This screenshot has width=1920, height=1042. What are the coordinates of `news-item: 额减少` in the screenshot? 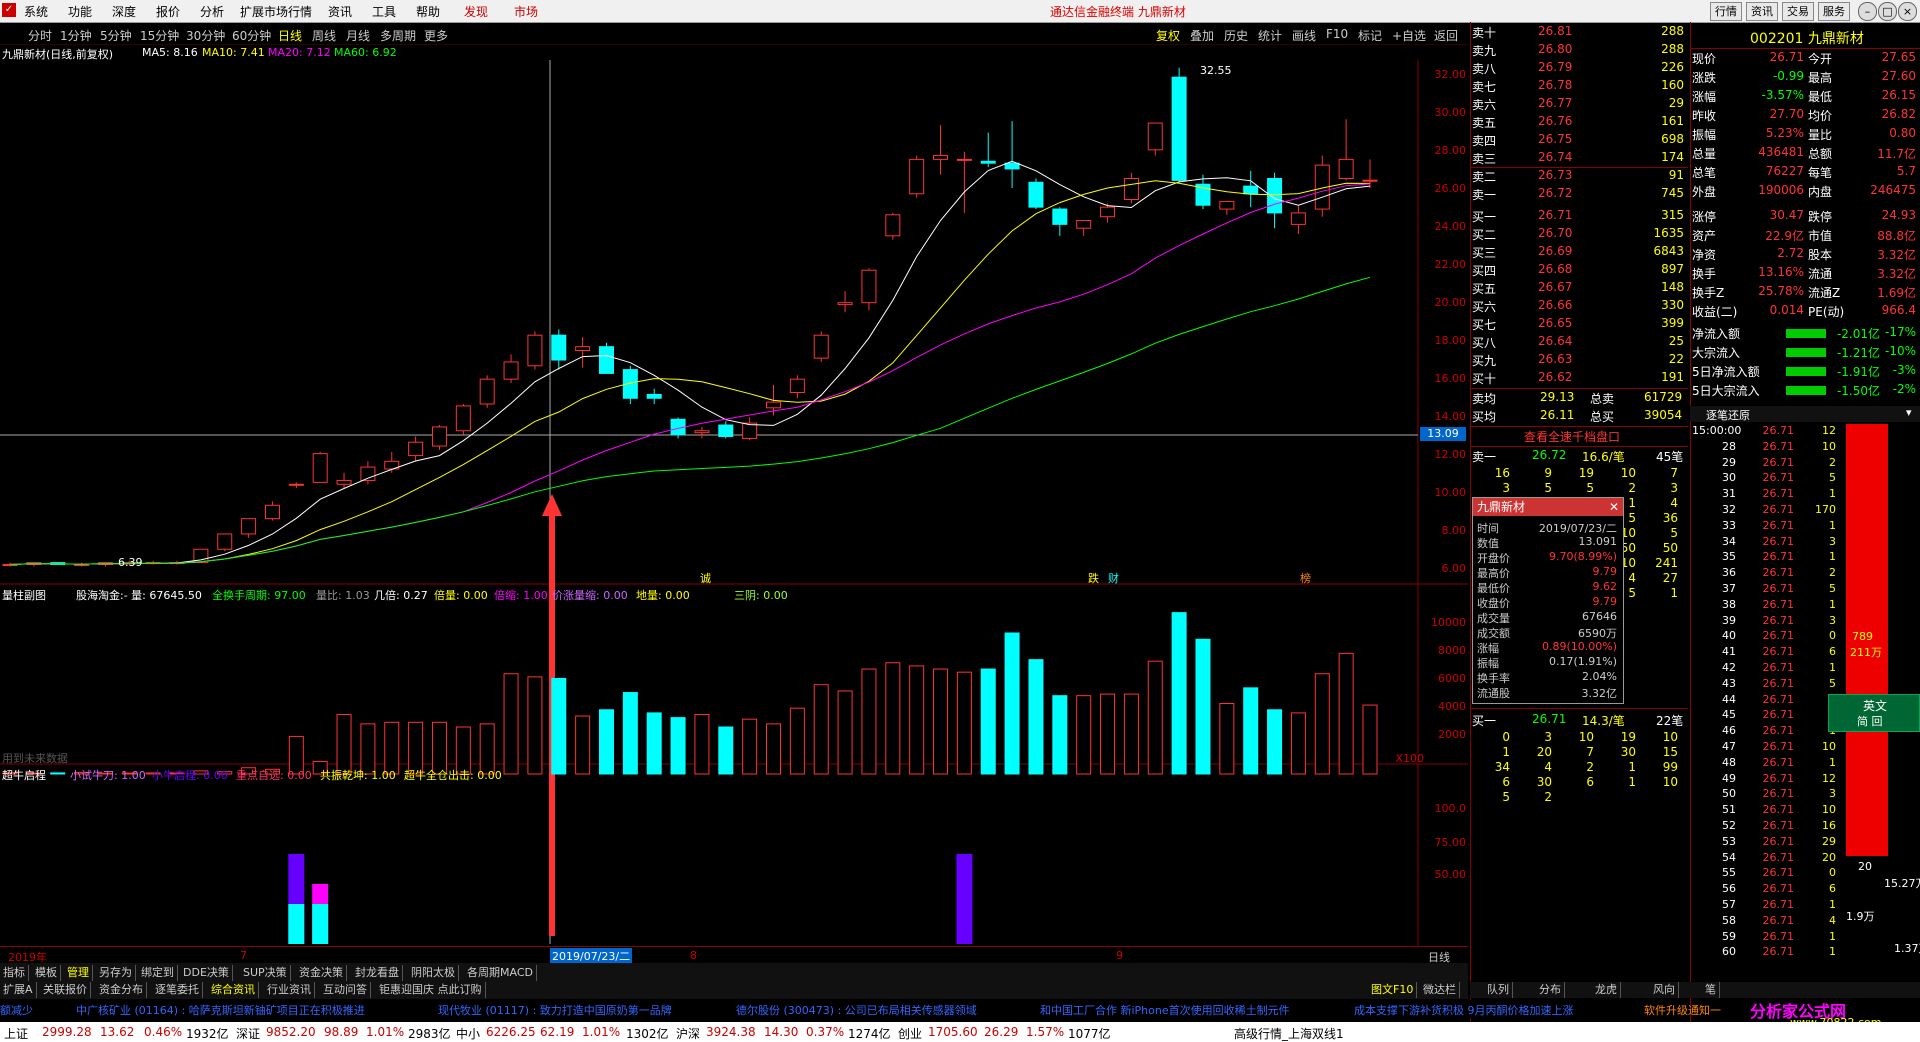 It's located at (16, 1010).